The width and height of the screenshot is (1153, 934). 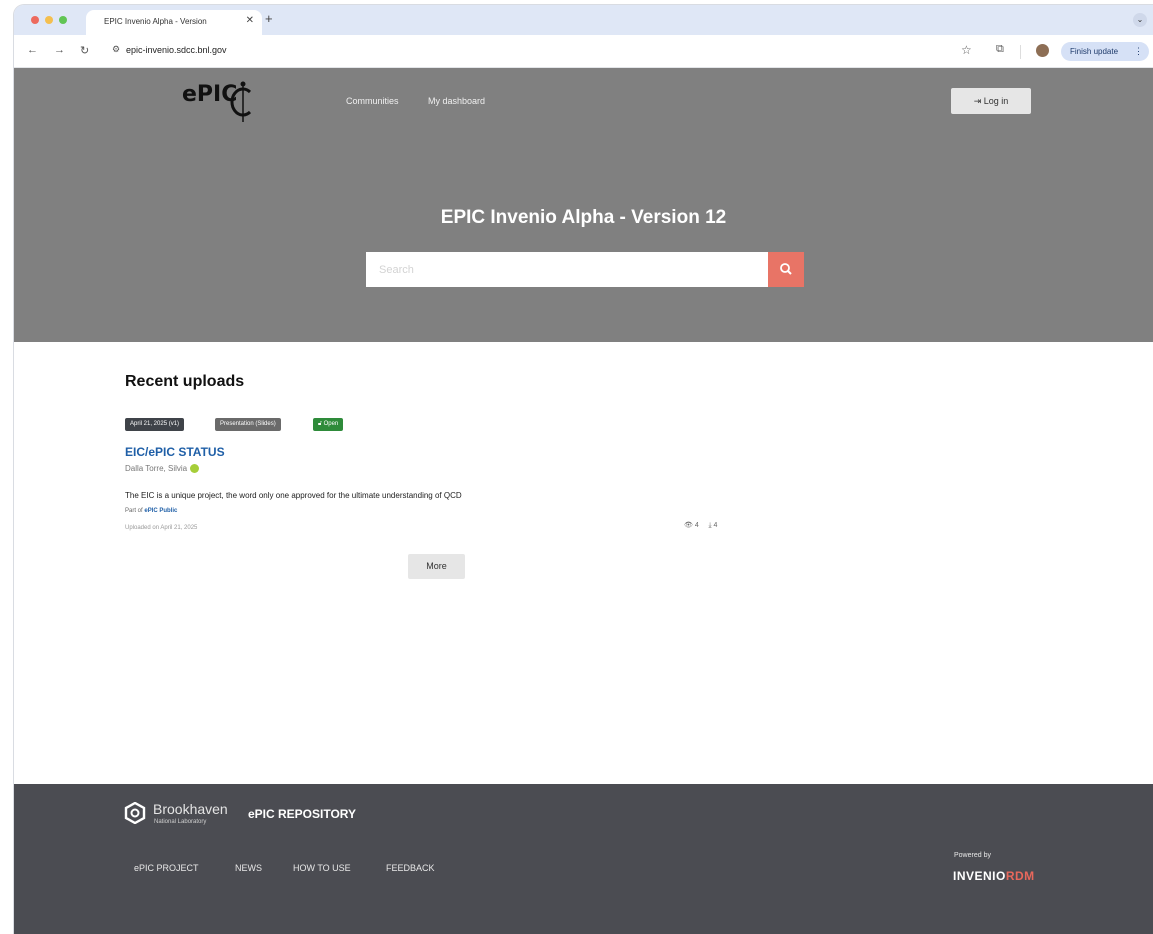 What do you see at coordinates (700, 525) in the screenshot?
I see `record-stats: 👁︎ 4 ⤓ 4` at bounding box center [700, 525].